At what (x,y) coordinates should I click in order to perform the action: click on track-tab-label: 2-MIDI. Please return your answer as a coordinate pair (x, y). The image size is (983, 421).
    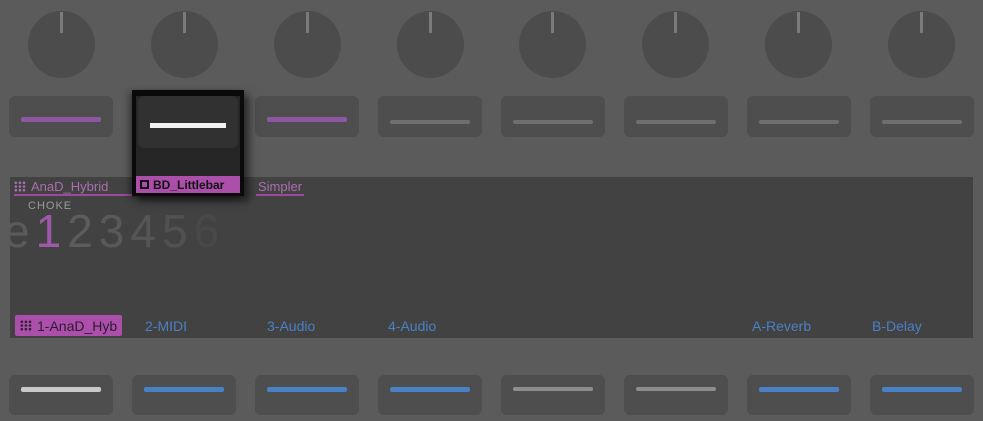
    Looking at the image, I should click on (166, 325).